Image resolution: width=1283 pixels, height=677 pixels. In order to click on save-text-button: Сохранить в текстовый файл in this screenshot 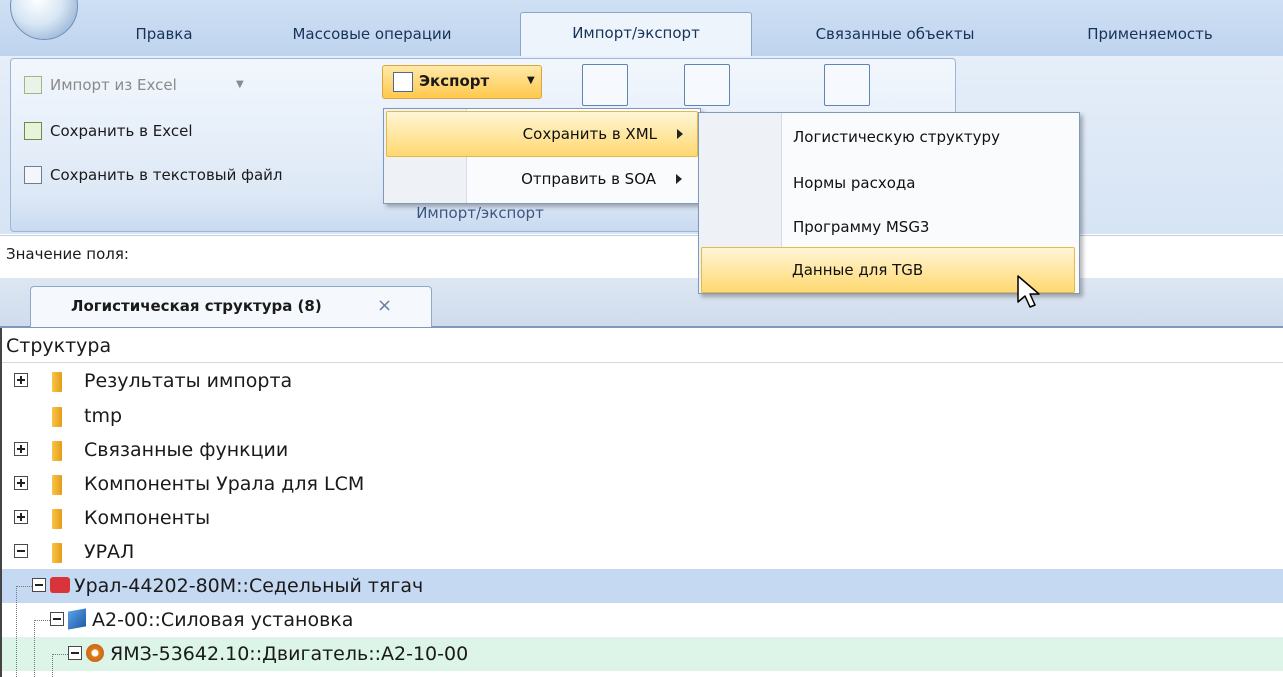, I will do `click(204, 175)`.